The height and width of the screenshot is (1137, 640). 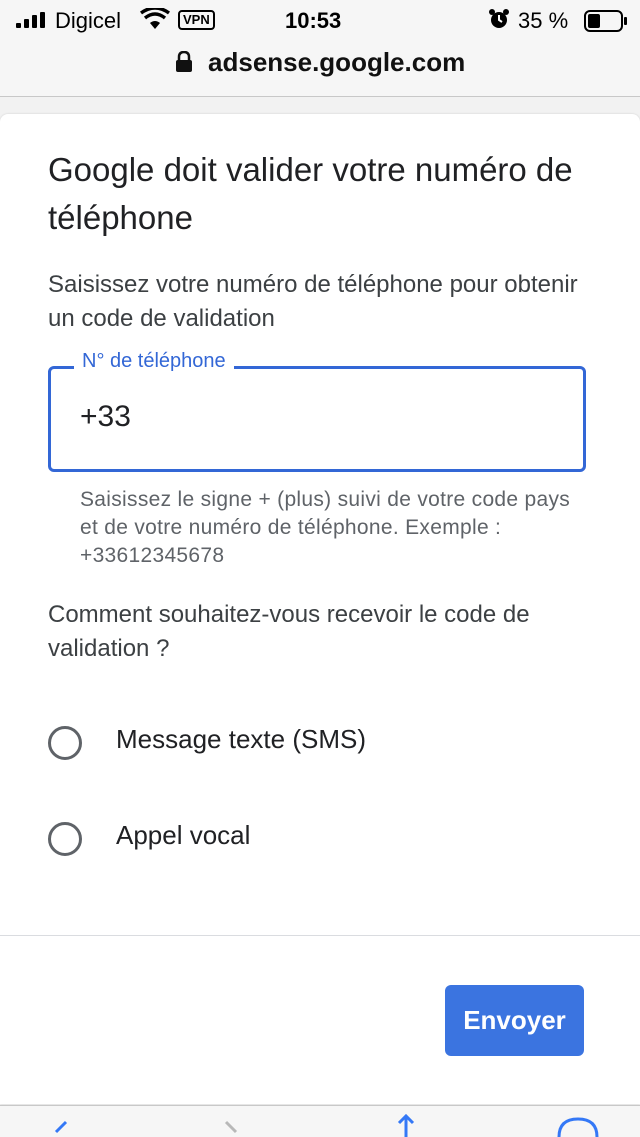 What do you see at coordinates (241, 739) in the screenshot?
I see `radio-label-sms: Message texte (SMS)` at bounding box center [241, 739].